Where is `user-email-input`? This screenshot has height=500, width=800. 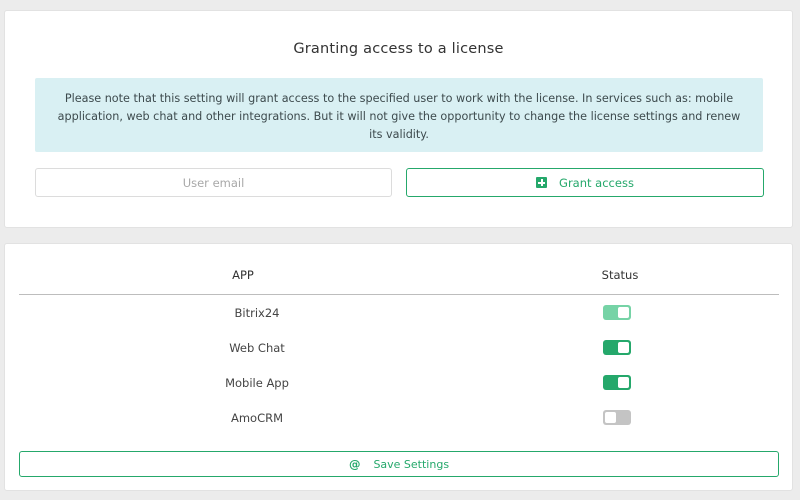
user-email-input is located at coordinates (213, 182).